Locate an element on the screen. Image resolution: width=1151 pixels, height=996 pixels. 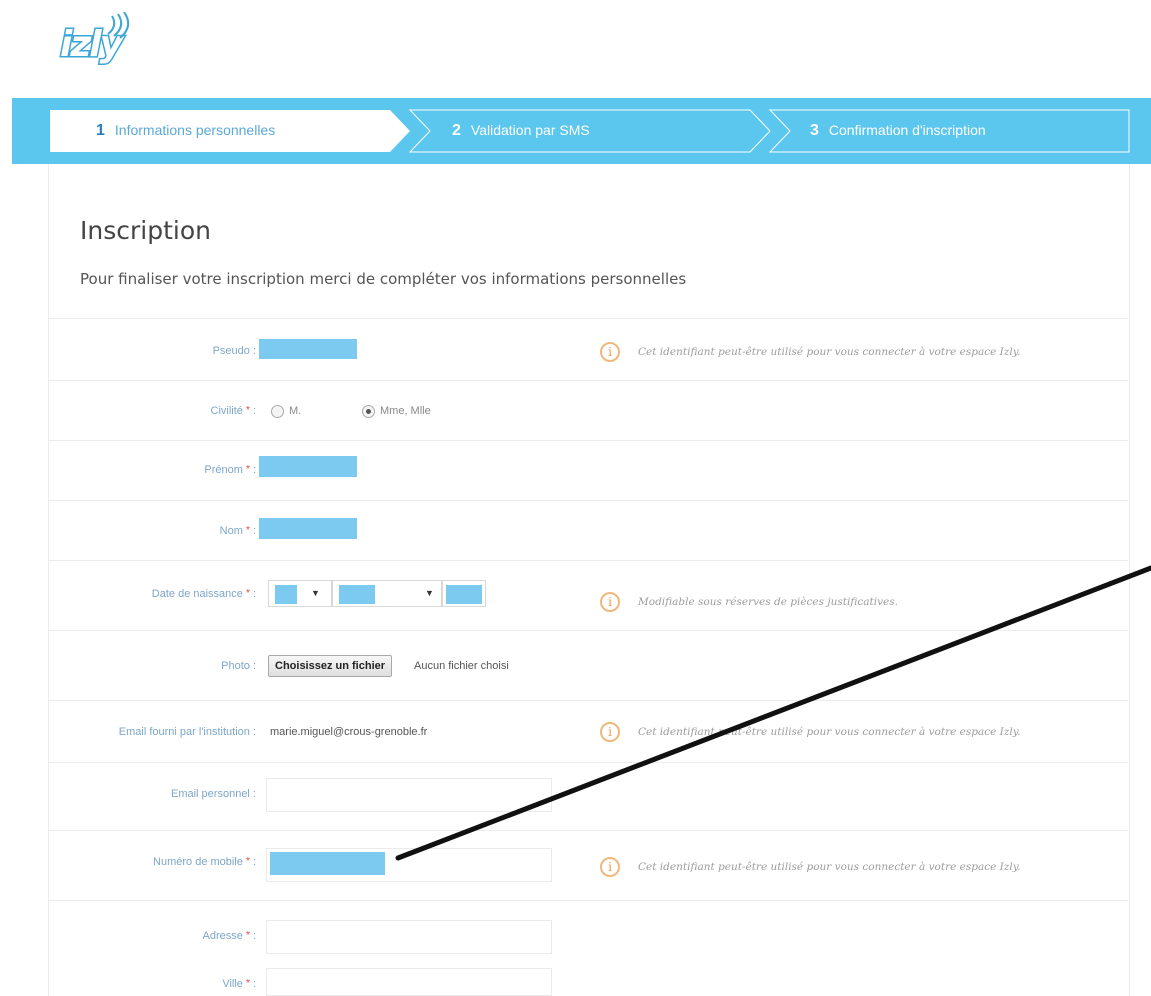
choose-file-button: Choisissez un fichier is located at coordinates (330, 666).